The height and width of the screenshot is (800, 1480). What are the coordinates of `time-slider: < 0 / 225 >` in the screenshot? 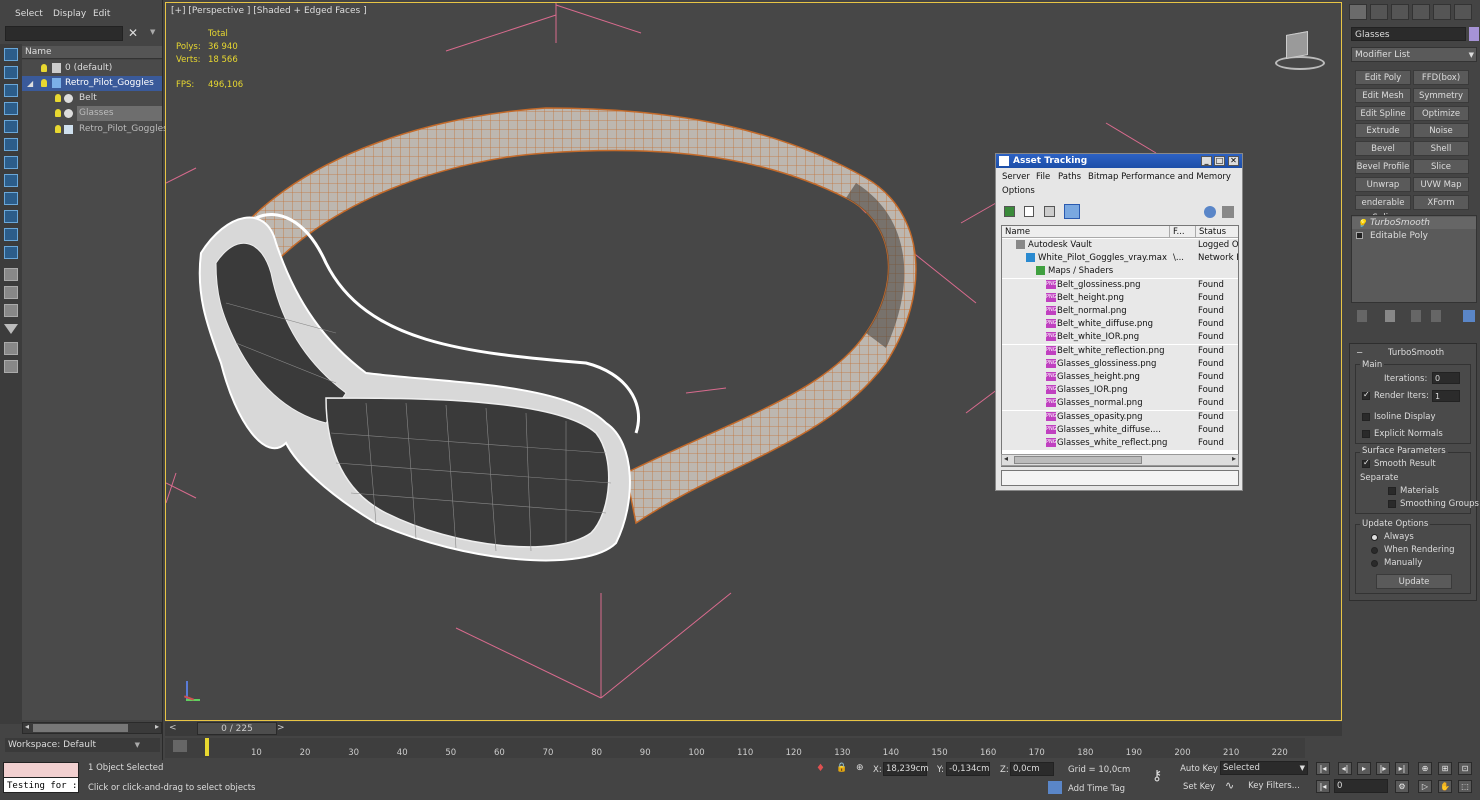 It's located at (753, 729).